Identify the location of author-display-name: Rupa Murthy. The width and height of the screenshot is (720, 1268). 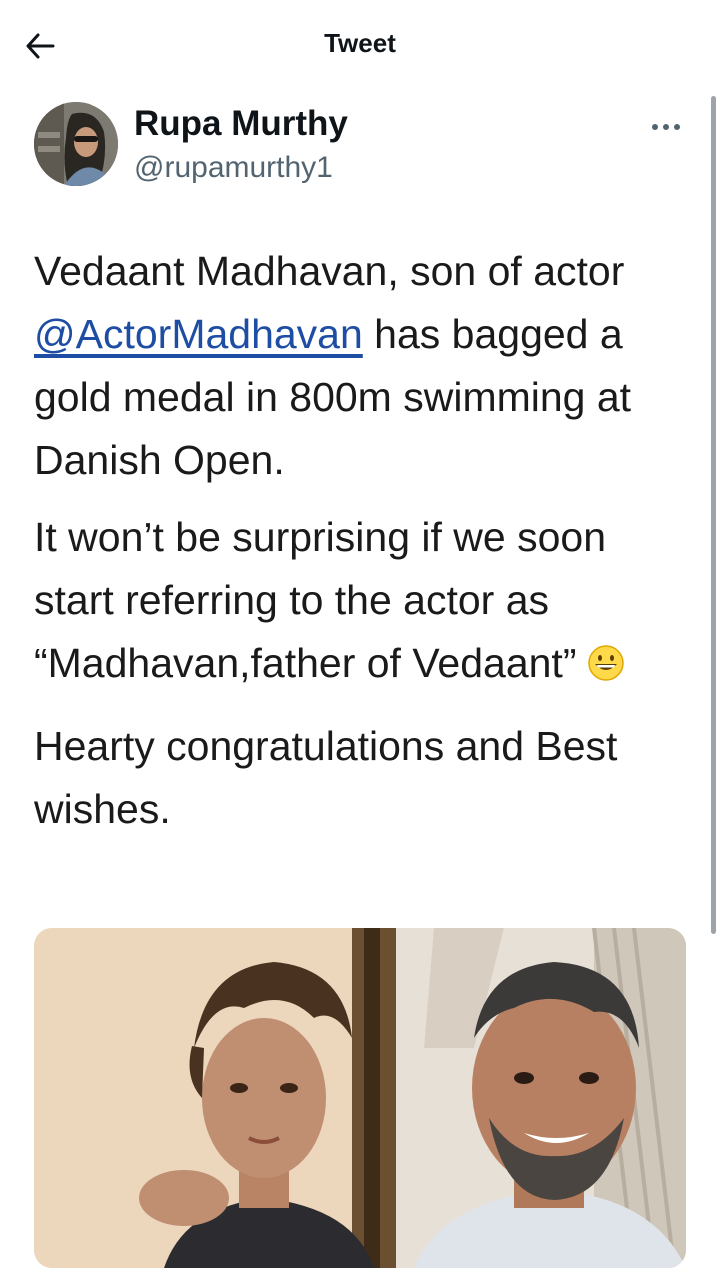
(241, 124).